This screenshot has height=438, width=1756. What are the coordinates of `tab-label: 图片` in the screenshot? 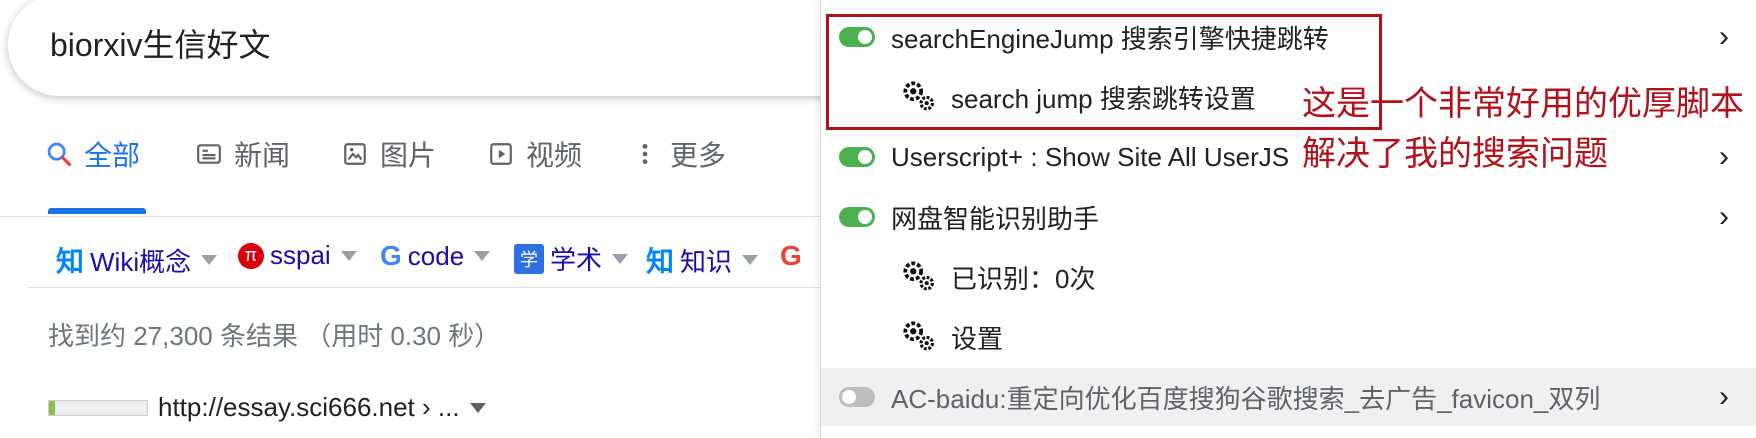 It's located at (408, 155).